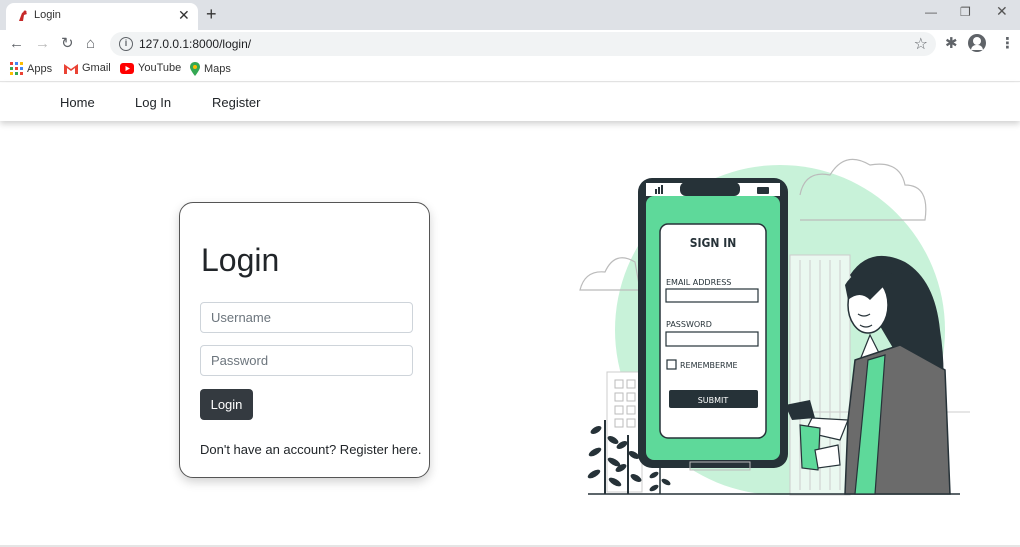  I want to click on bookmark-label: YouTube, so click(160, 68).